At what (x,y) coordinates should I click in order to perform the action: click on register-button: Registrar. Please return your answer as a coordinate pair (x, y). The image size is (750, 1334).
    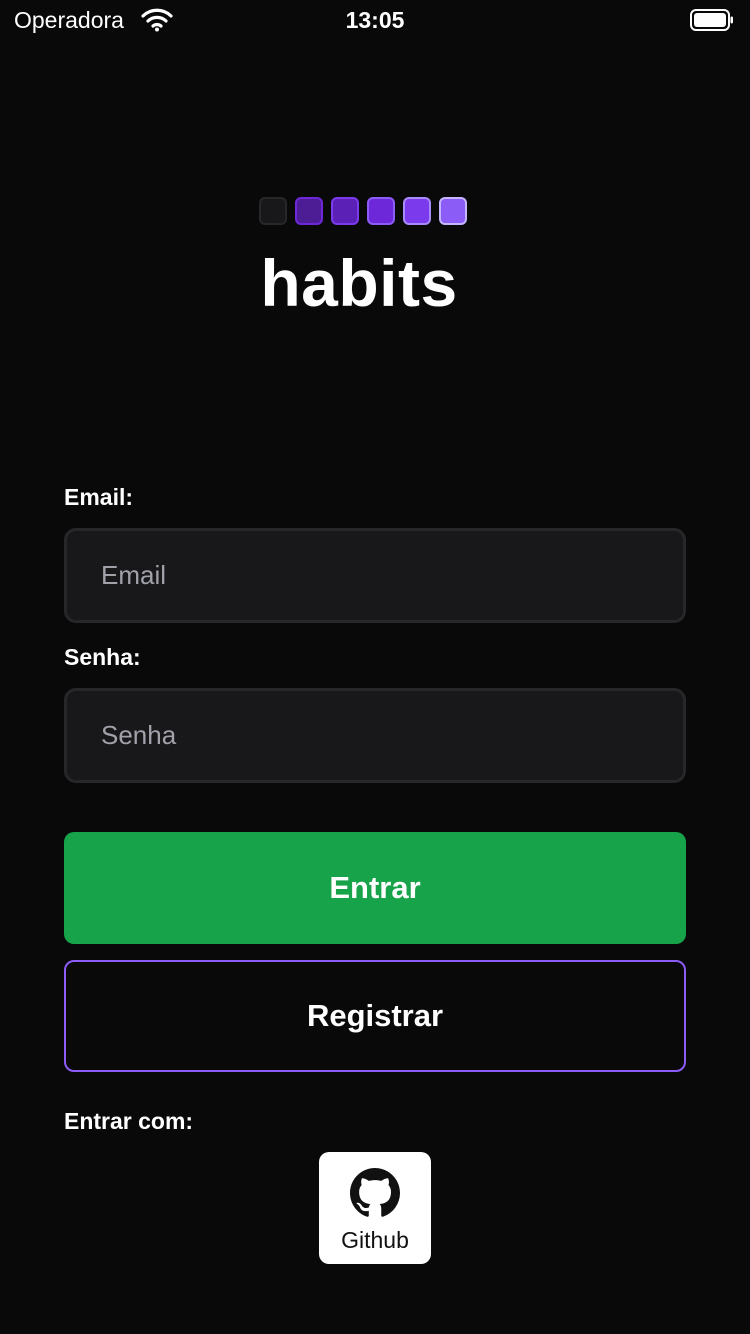
    Looking at the image, I should click on (375, 1016).